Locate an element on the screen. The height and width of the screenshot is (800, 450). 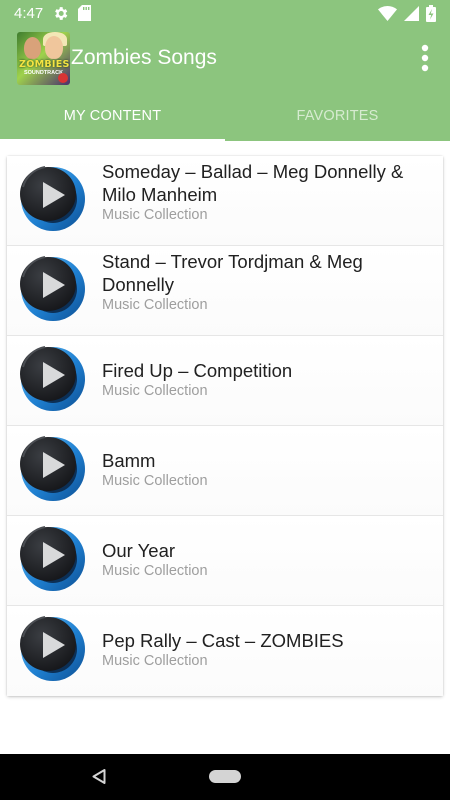
app-bar: ZOMBIES SOUNDTRACK Zombies Songs is located at coordinates (225, 58).